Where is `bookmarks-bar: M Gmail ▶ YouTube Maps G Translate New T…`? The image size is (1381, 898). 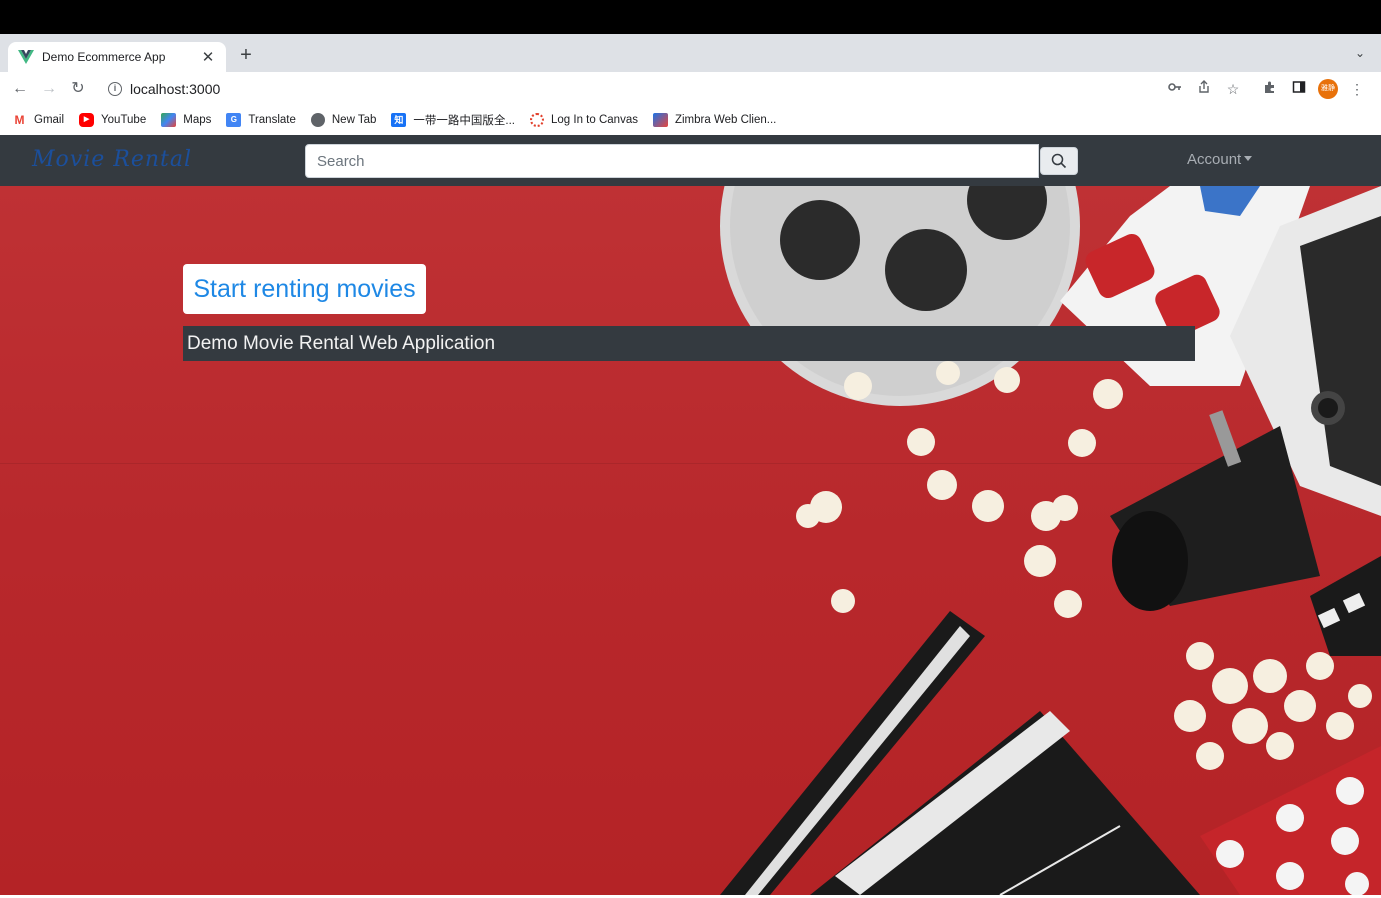
bookmarks-bar: M Gmail ▶ YouTube Maps G Translate New T… is located at coordinates (690, 120).